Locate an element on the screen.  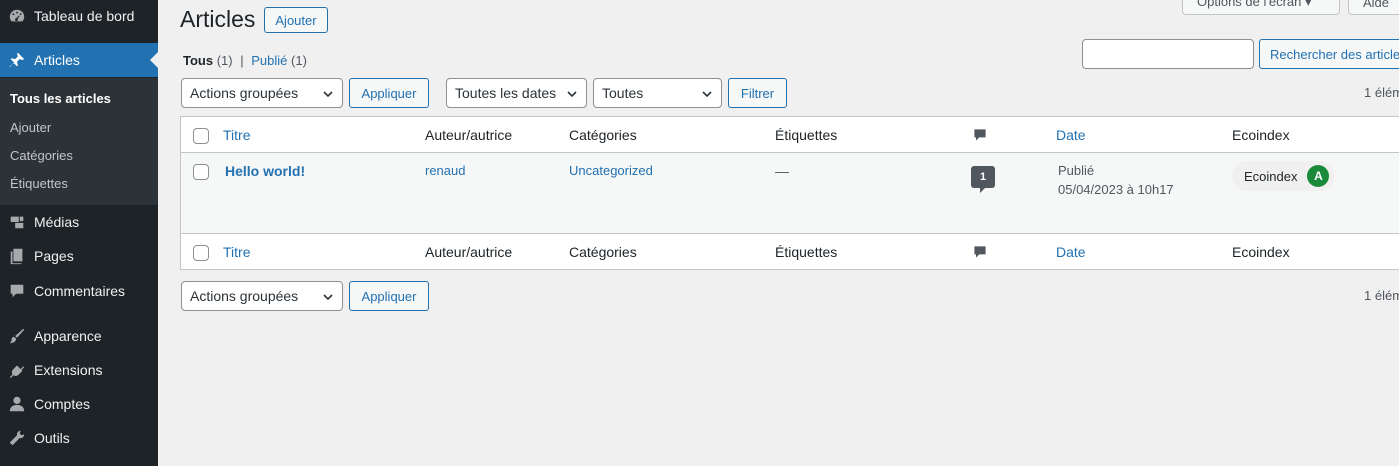
sidebar-item-appearance: Apparence is located at coordinates (79, 336).